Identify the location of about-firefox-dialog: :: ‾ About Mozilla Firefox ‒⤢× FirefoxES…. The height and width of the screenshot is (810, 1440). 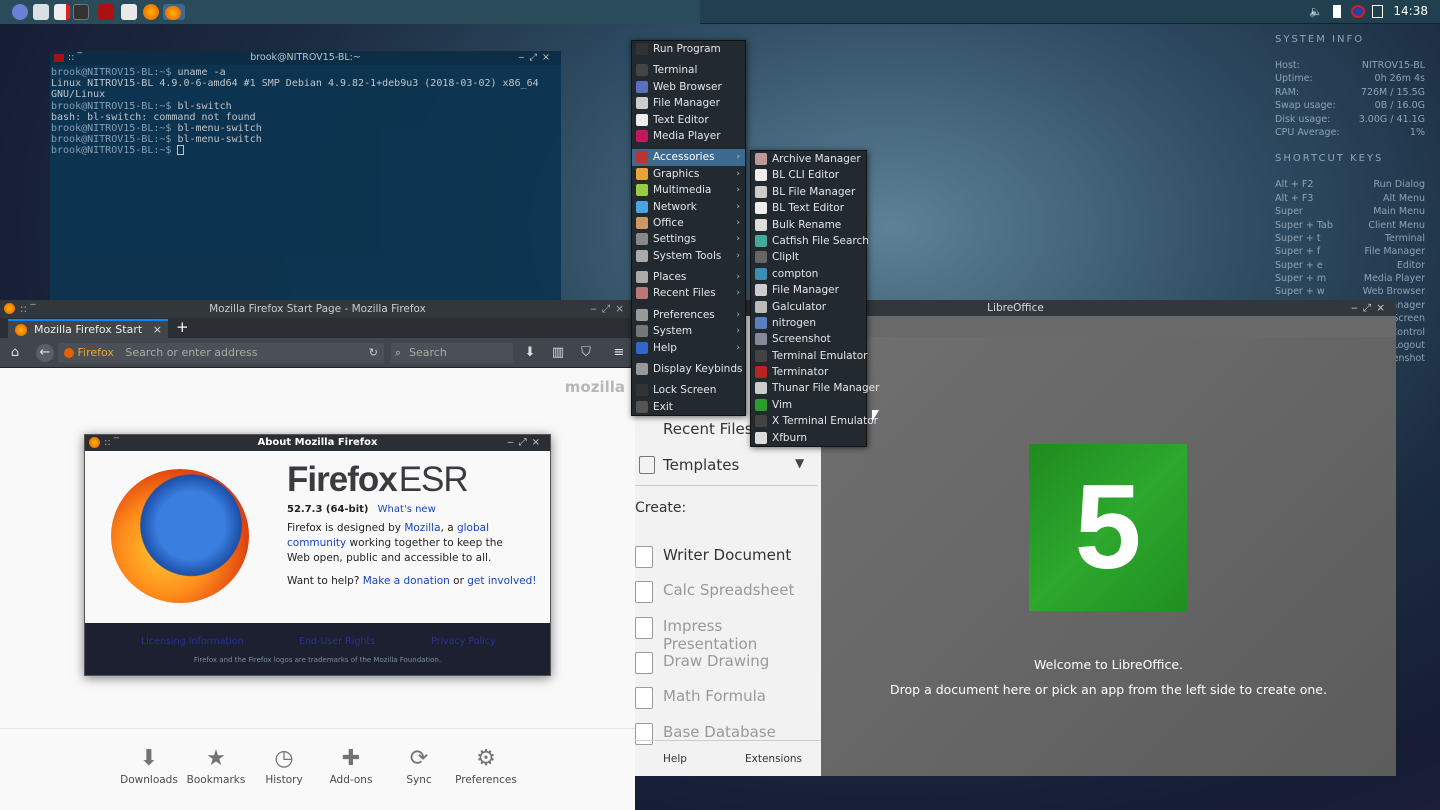
(317, 555).